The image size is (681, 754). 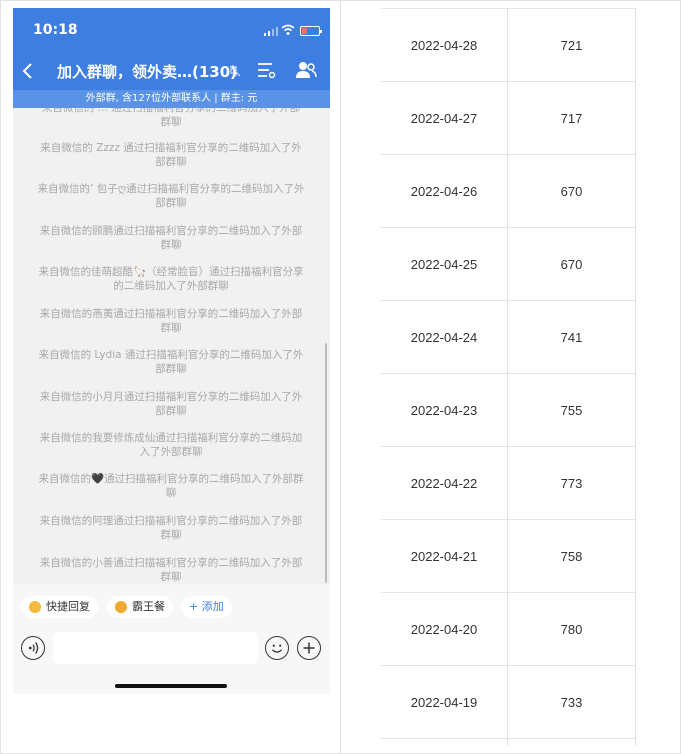 What do you see at coordinates (28, 71) in the screenshot?
I see `back-icon` at bounding box center [28, 71].